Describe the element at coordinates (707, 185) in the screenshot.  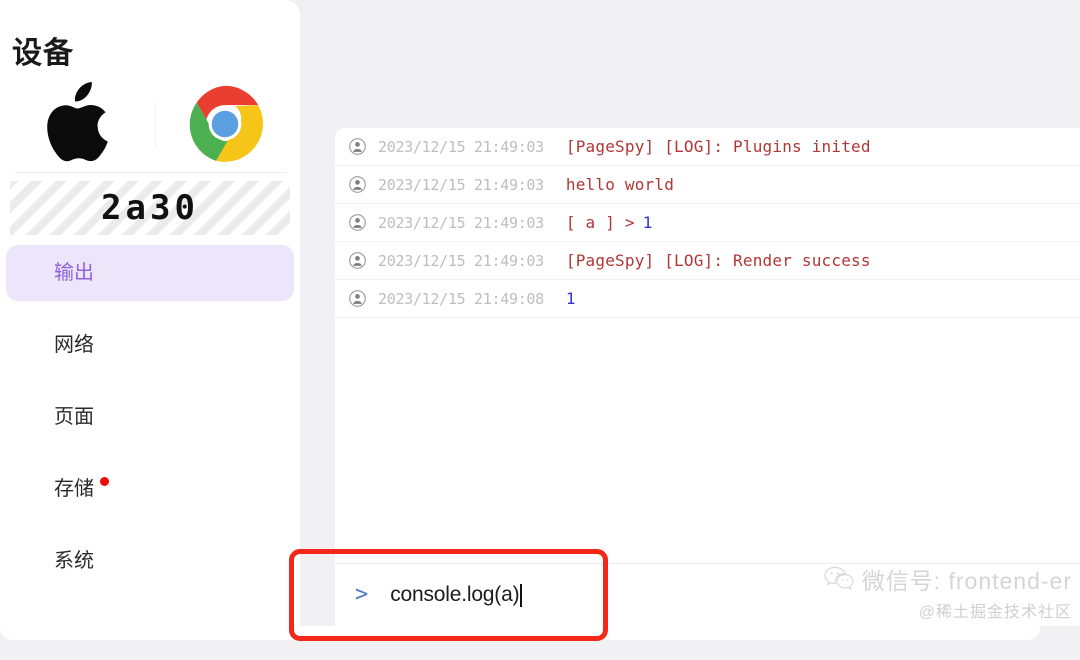
I see `log-row: 2023/12/15 21:49:03 hello world` at that location.